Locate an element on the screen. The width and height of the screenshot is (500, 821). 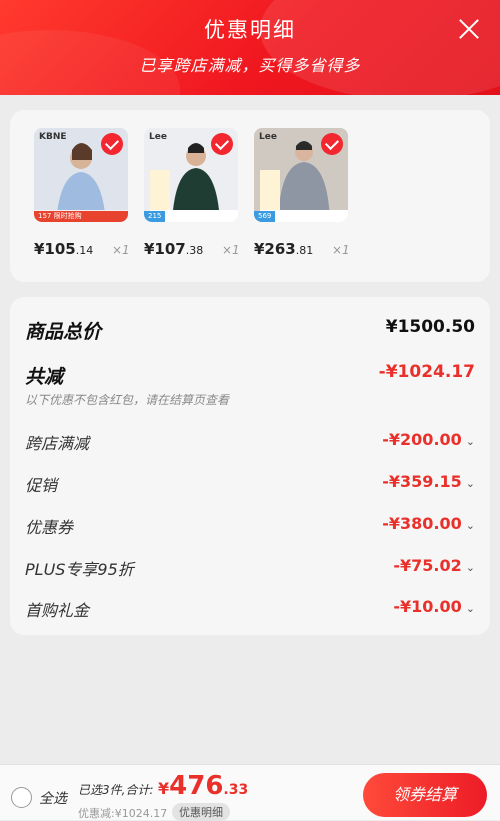
discount-label: PLUS专享95折 is located at coordinates (79, 569).